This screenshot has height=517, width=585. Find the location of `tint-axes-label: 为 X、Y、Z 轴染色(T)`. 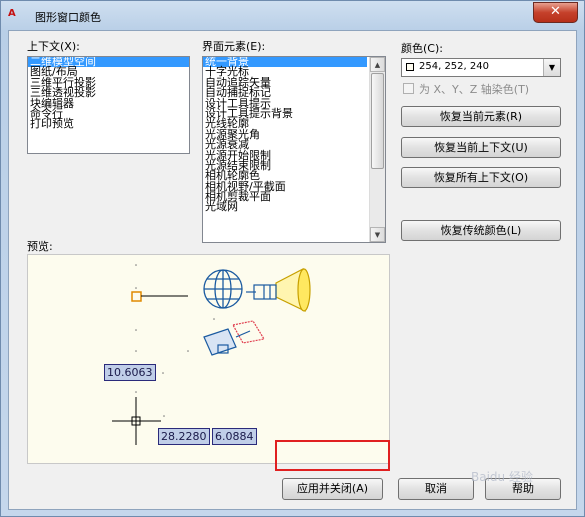

tint-axes-label: 为 X、Y、Z 轴染色(T) is located at coordinates (474, 89).